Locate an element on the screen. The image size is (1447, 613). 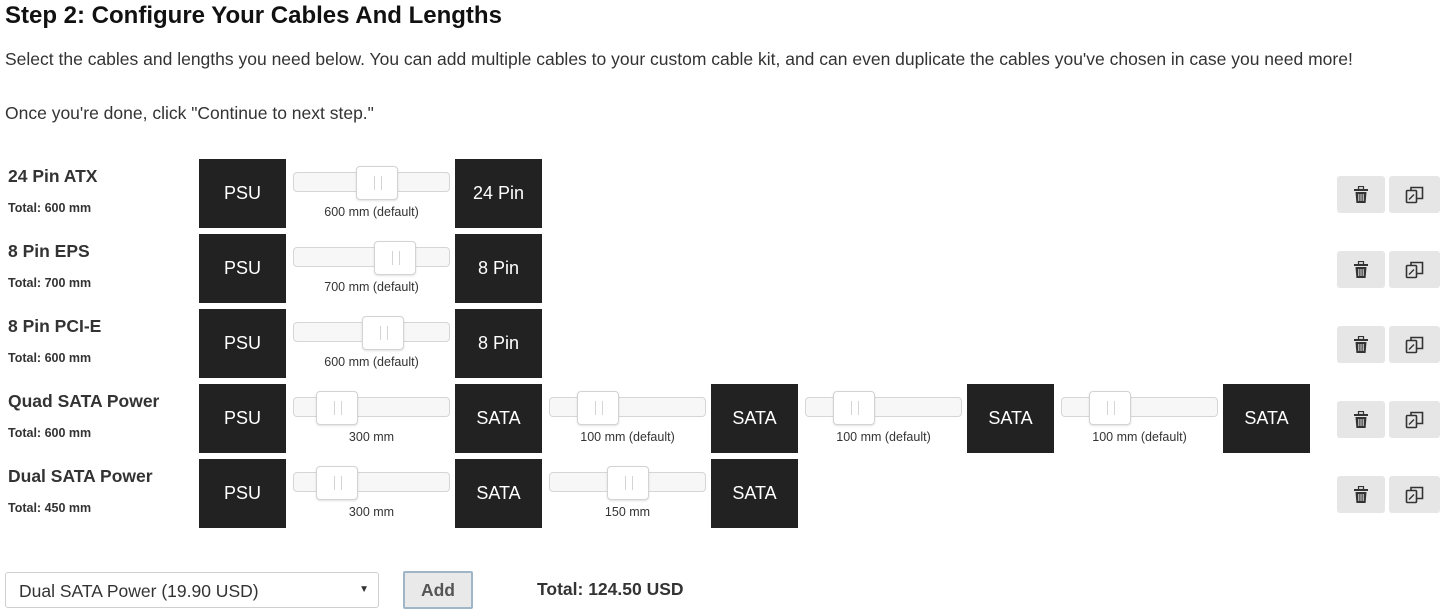
cable-name: Dual SATA Power is located at coordinates (80, 476).